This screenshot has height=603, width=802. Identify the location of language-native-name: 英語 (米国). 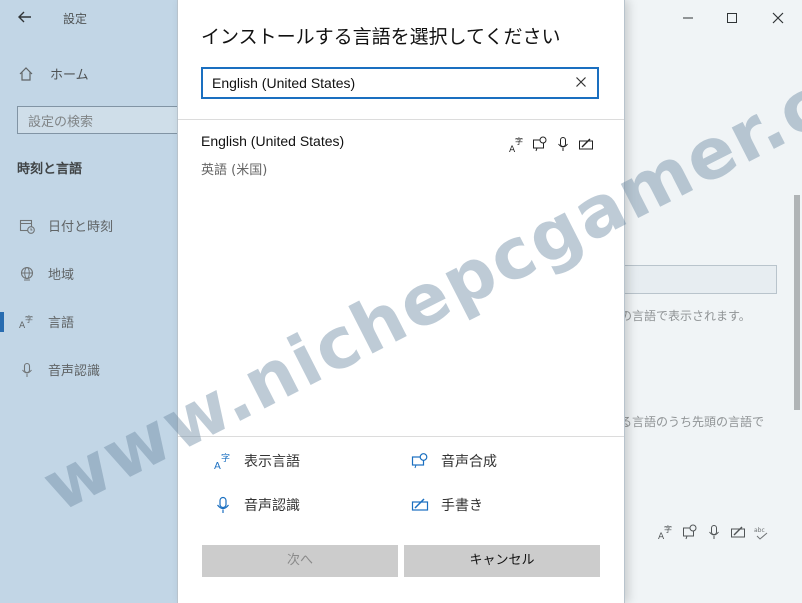
(234, 170).